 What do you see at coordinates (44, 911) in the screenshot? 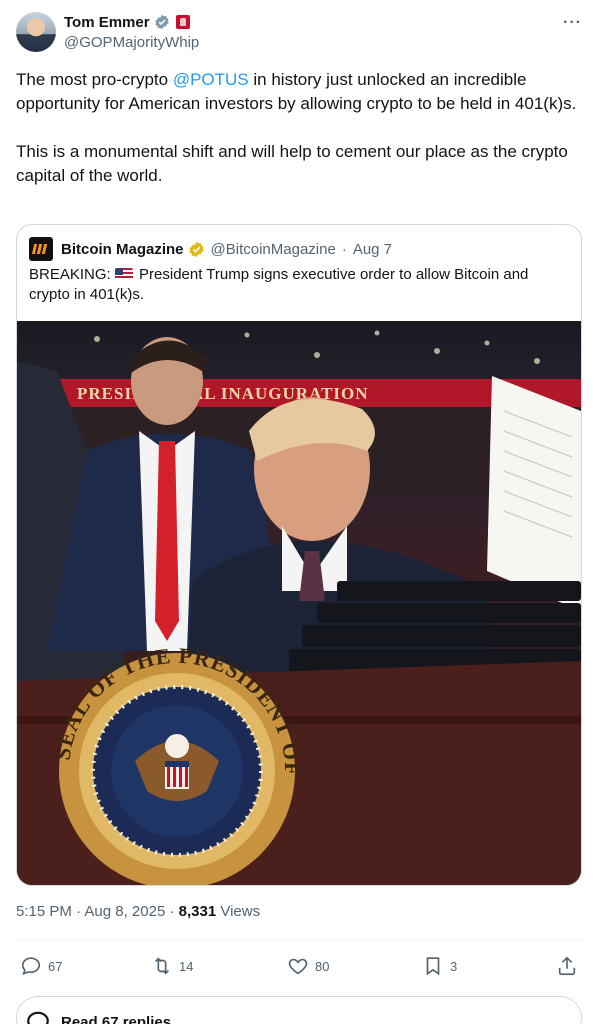
I see `tweet-time: 5:15 PM` at bounding box center [44, 911].